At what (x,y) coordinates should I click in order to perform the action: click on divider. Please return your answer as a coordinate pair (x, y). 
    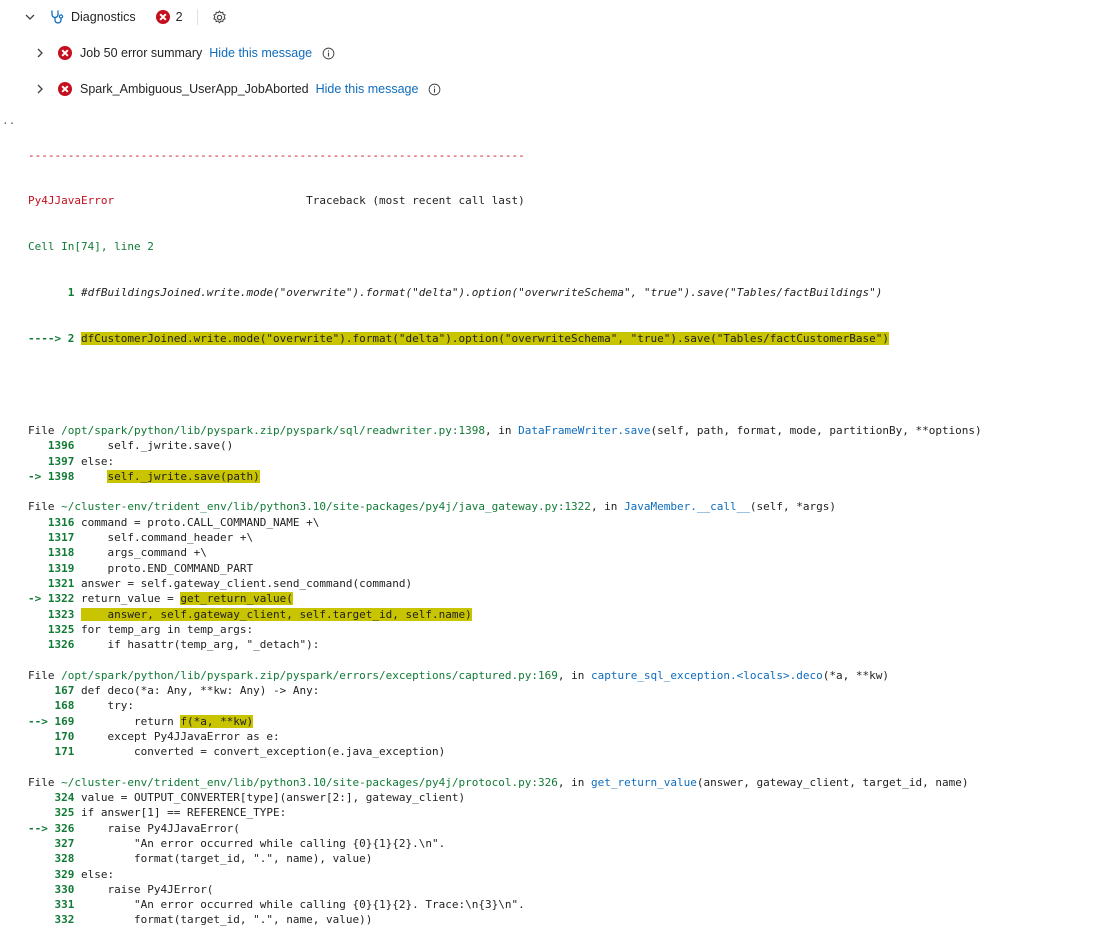
    Looking at the image, I should click on (197, 17).